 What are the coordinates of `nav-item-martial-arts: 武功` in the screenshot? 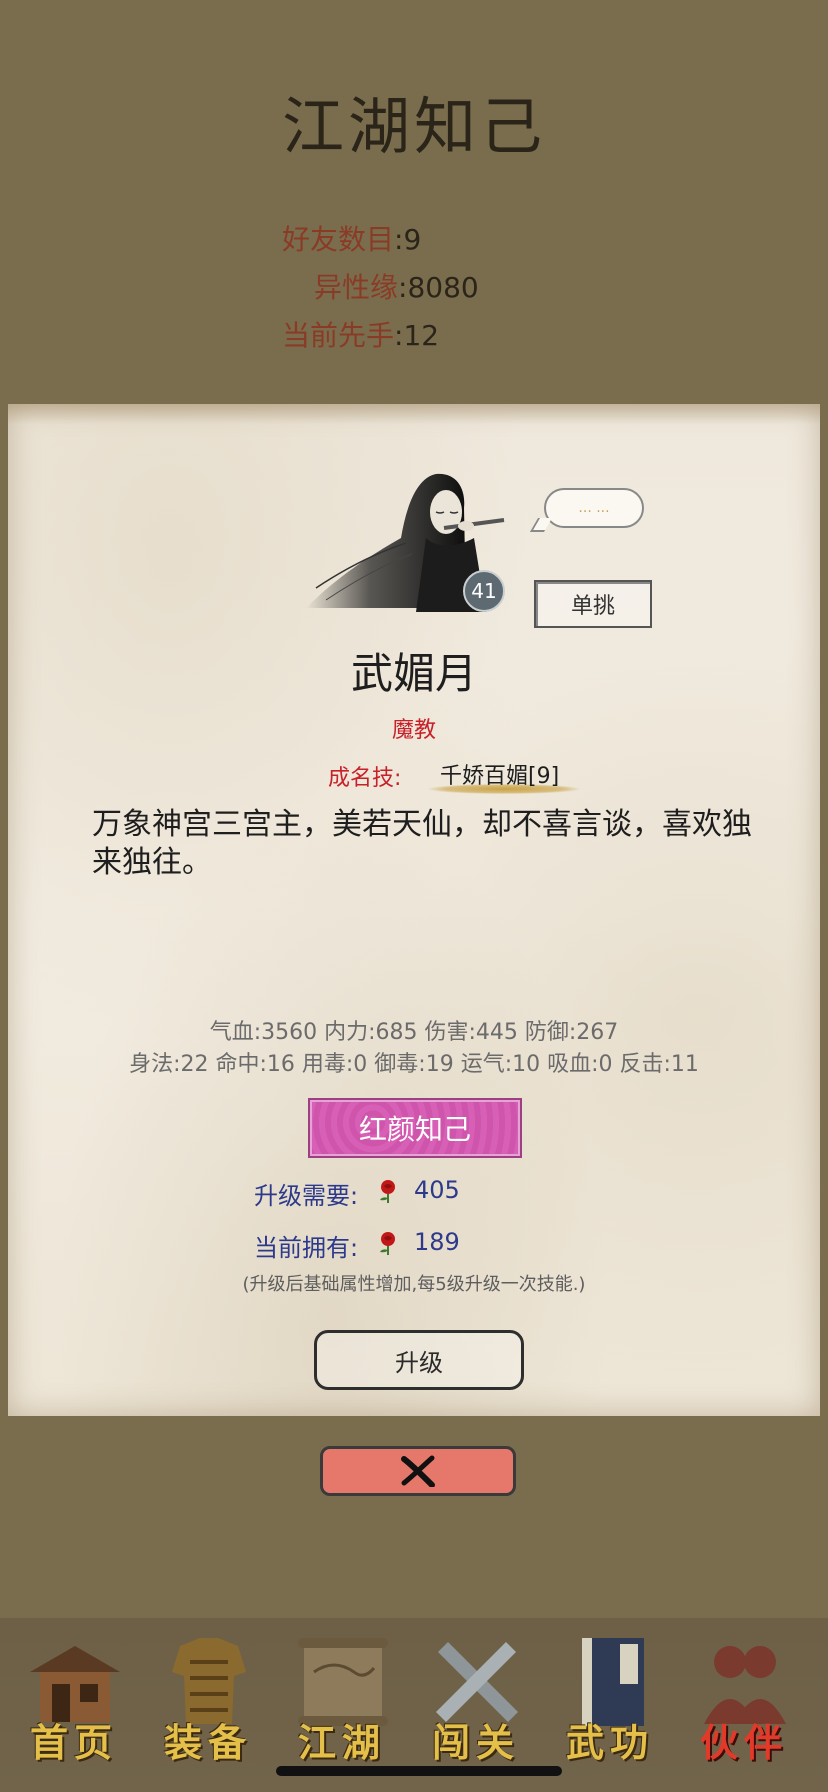 It's located at (610, 1692).